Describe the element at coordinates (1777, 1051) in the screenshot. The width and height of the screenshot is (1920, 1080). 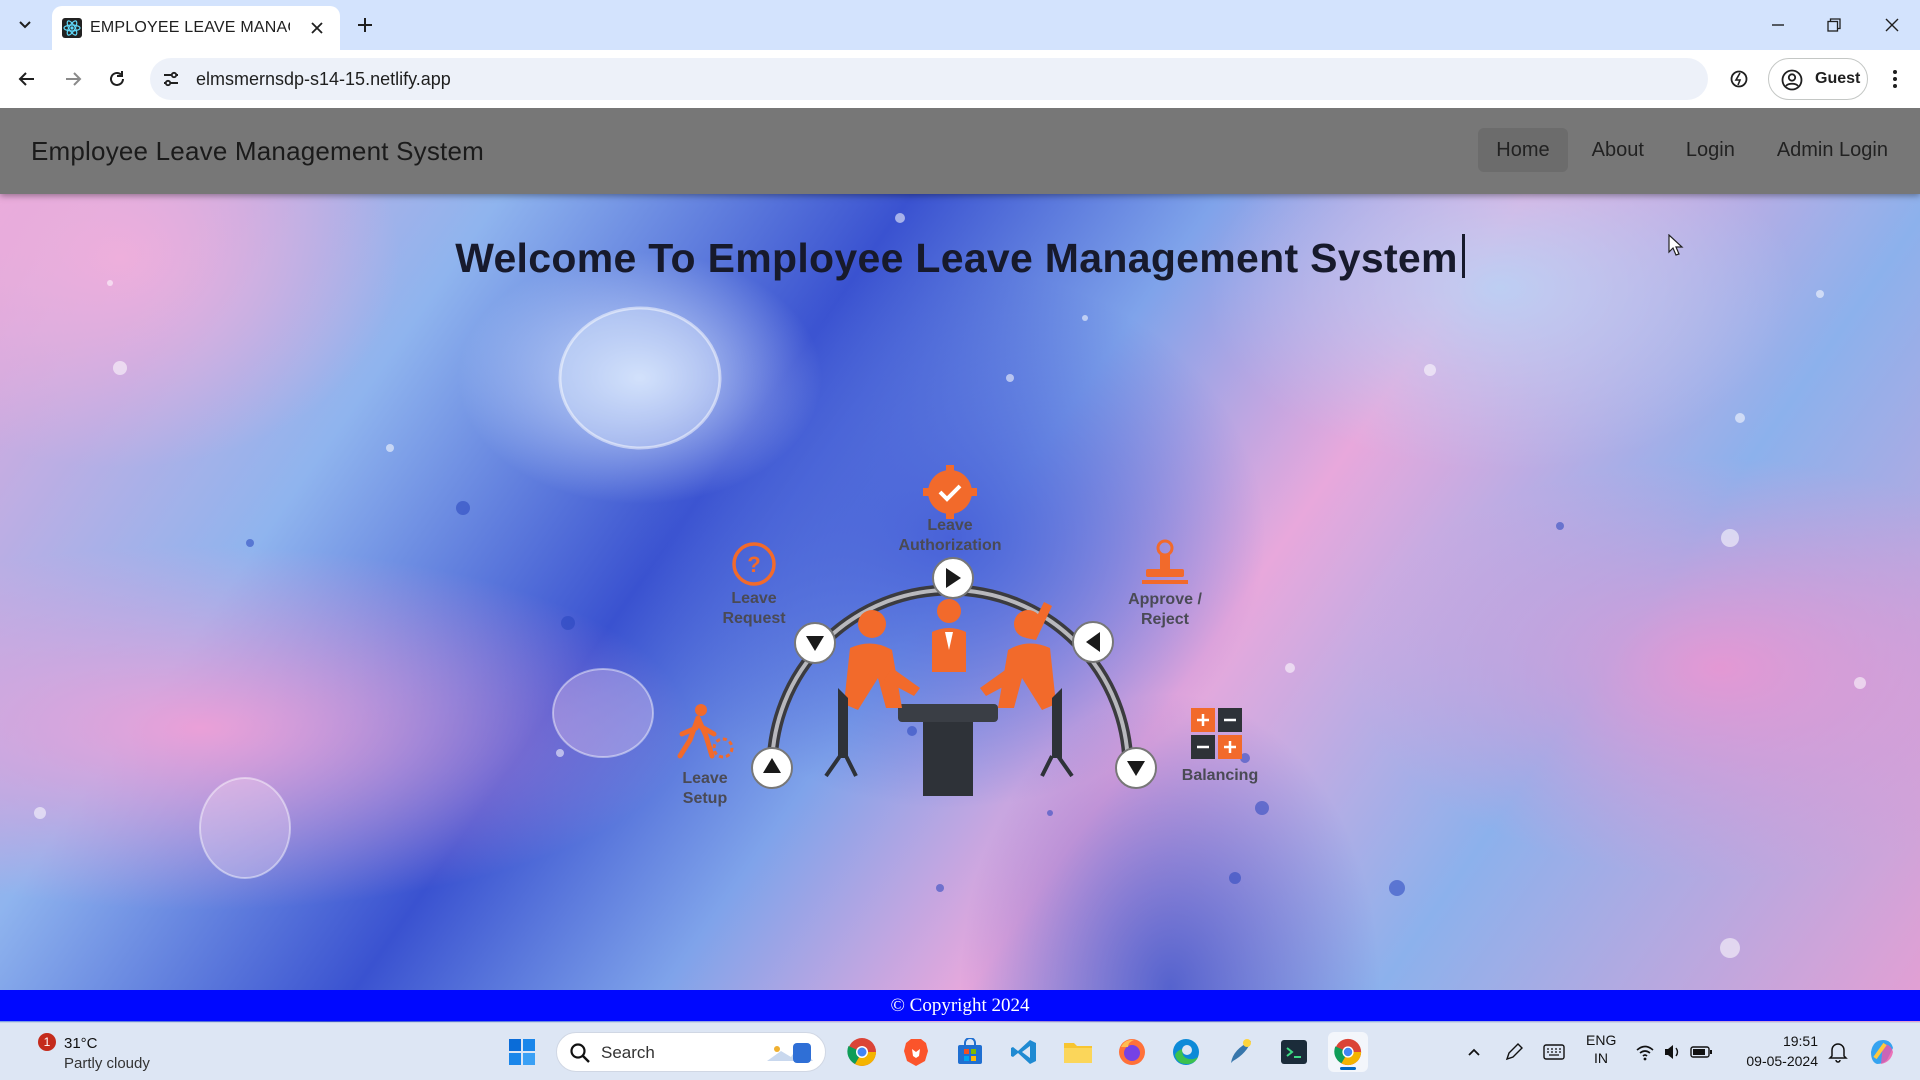
I see `clock: 19:51 09-05-2024` at that location.